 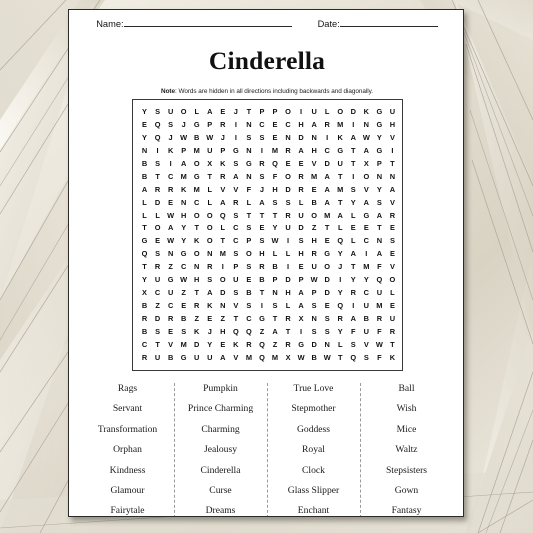 I want to click on word-list-item: Royal, so click(x=313, y=450).